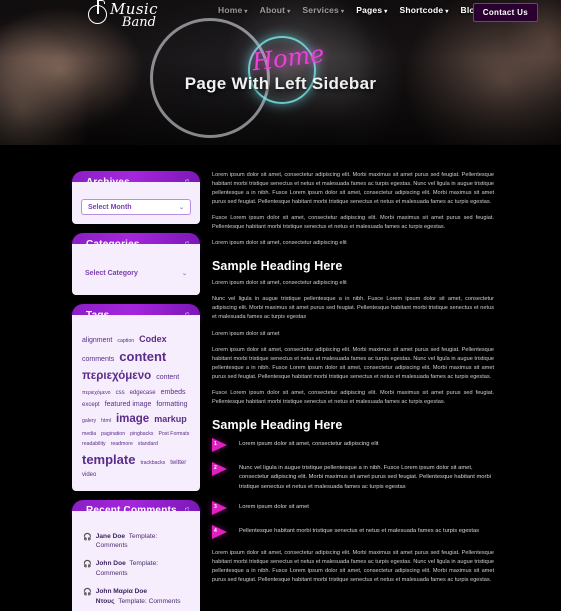  Describe the element at coordinates (97, 12) in the screenshot. I see `music-note-icon` at that location.